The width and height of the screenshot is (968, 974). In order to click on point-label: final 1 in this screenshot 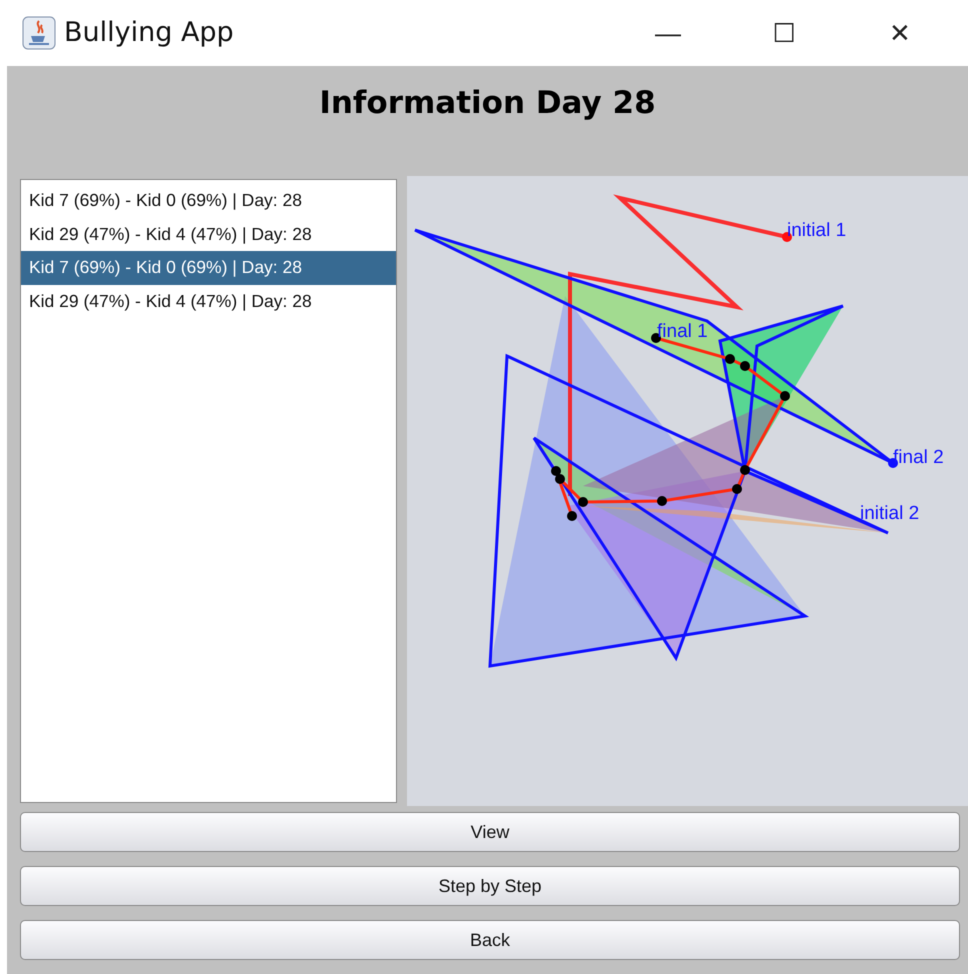, I will do `click(682, 331)`.